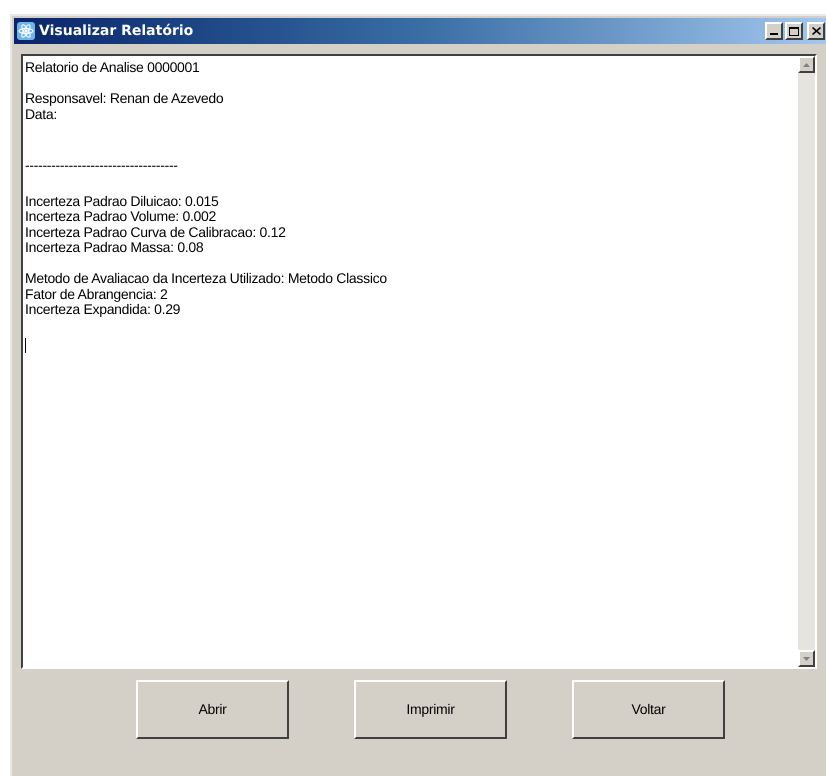 Image resolution: width=826 pixels, height=776 pixels. I want to click on close-button, so click(816, 31).